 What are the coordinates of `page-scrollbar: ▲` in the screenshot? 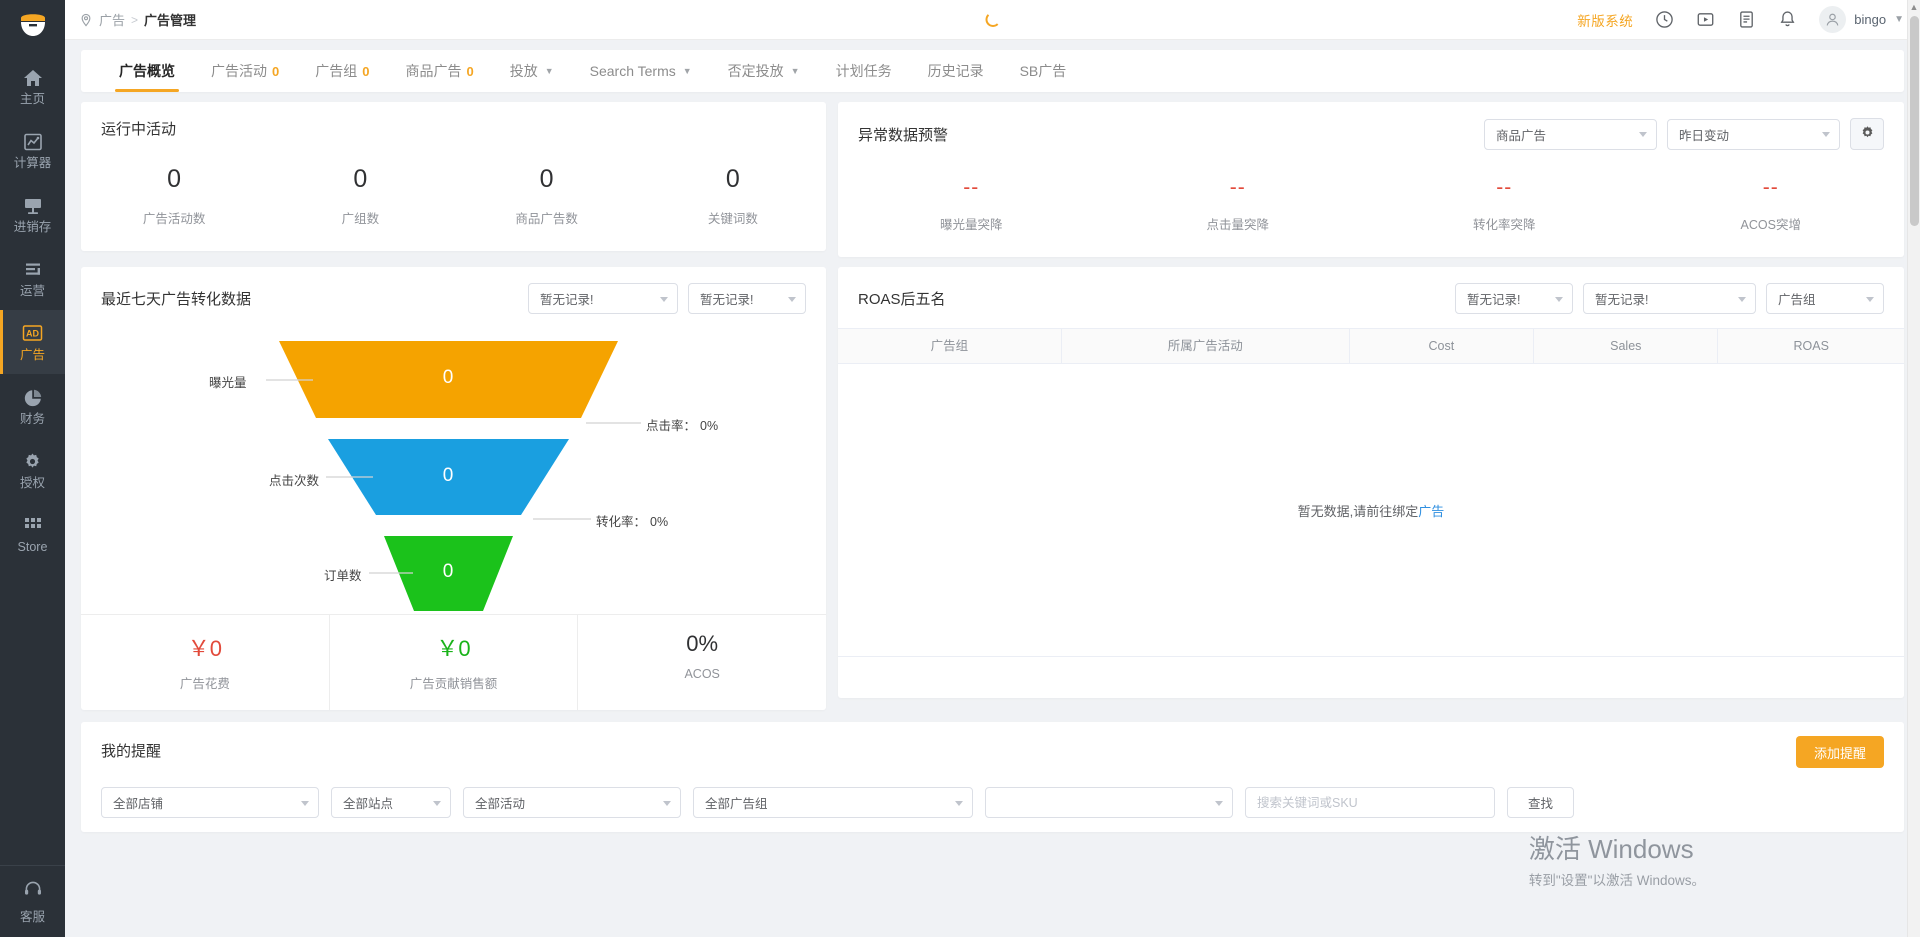 It's located at (1913, 468).